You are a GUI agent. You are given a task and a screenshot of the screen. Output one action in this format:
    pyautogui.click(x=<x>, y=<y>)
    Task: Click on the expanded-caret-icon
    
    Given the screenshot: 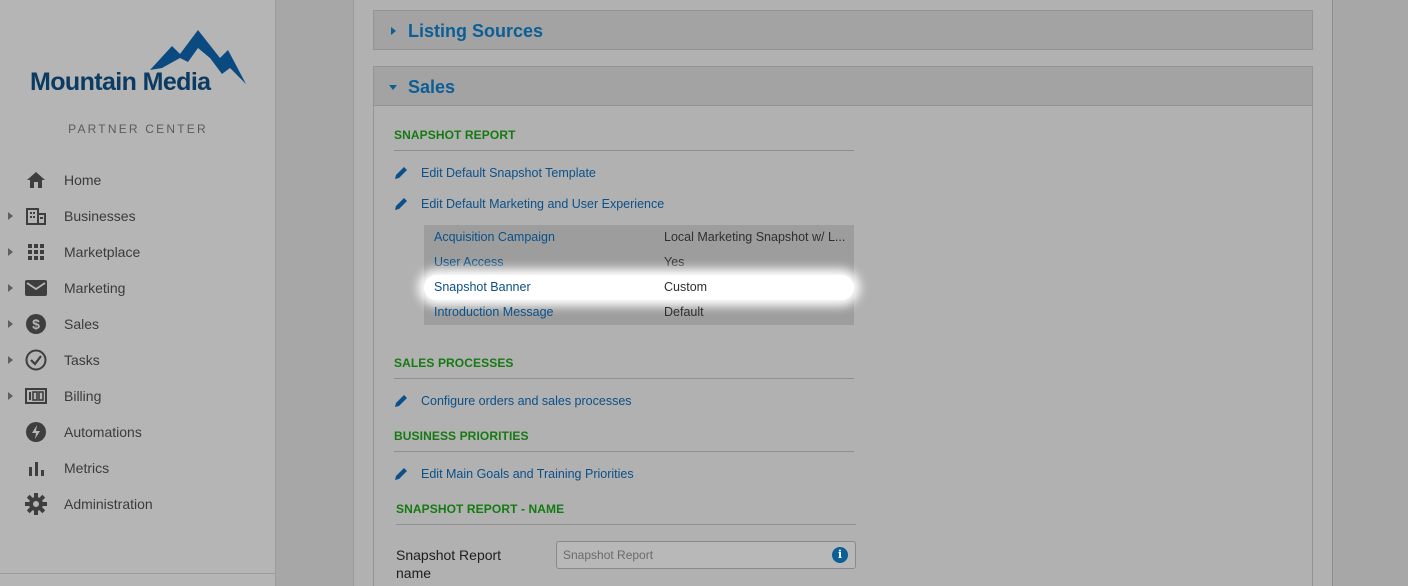 What is the action you would take?
    pyautogui.click(x=393, y=87)
    